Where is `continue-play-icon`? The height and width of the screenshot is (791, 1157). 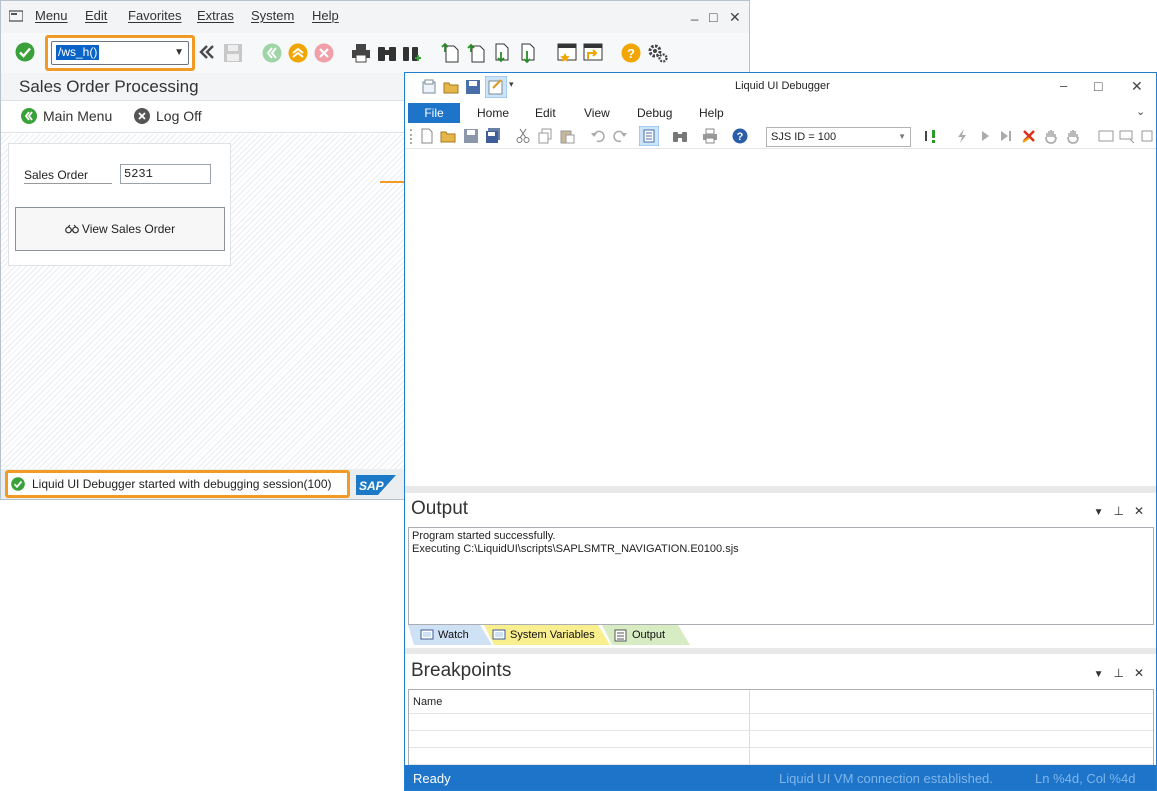
continue-play-icon is located at coordinates (985, 136).